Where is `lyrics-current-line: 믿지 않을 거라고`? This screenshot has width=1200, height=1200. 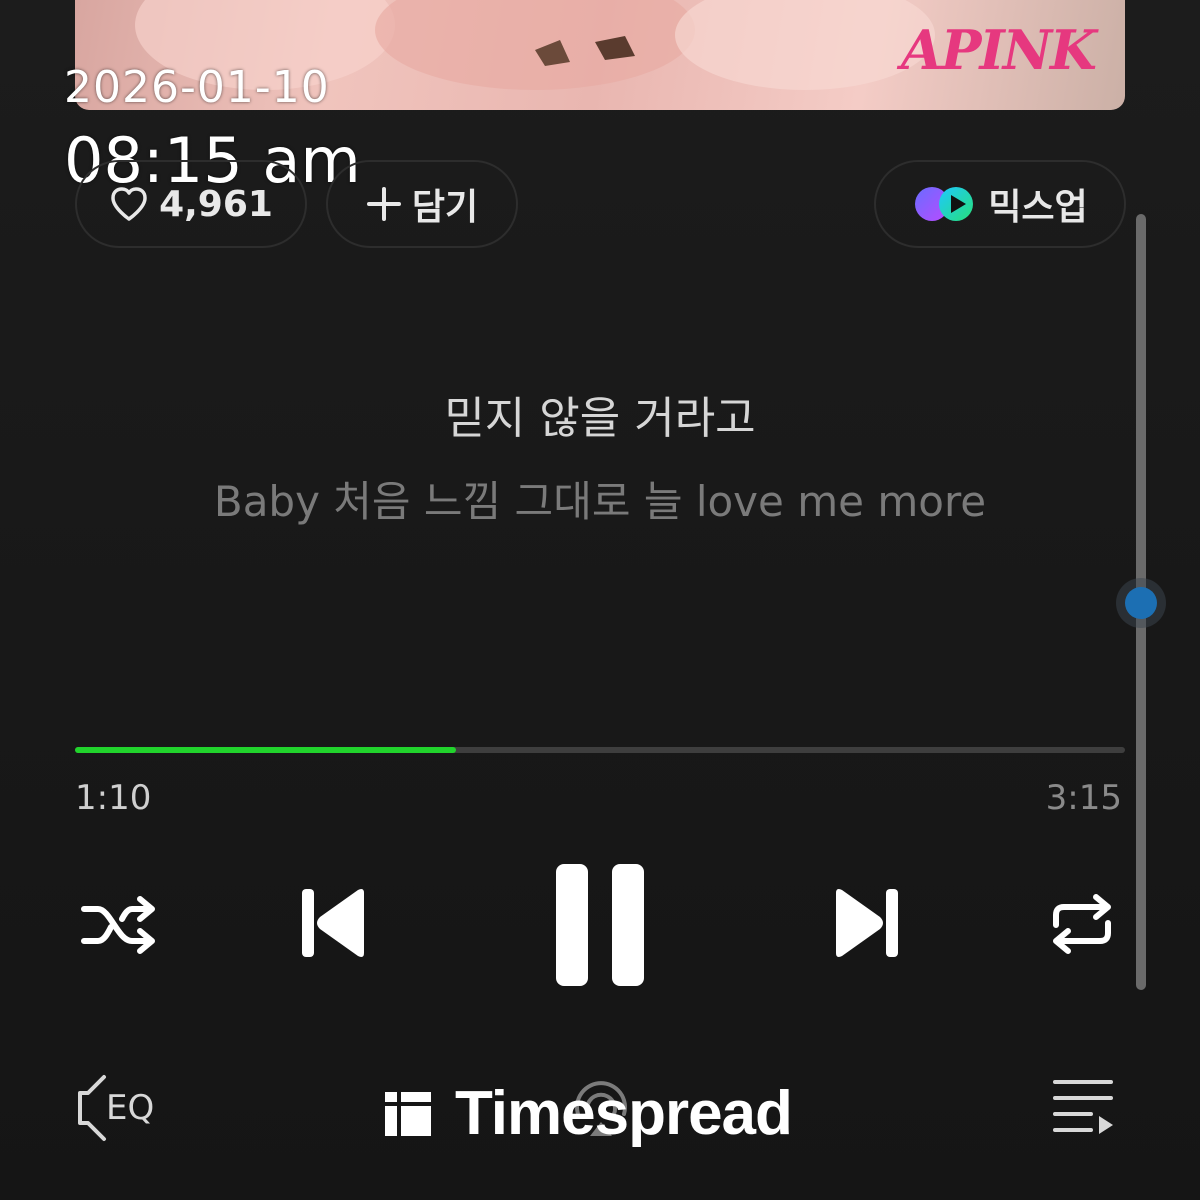 lyrics-current-line: 믿지 않을 거라고 is located at coordinates (600, 414).